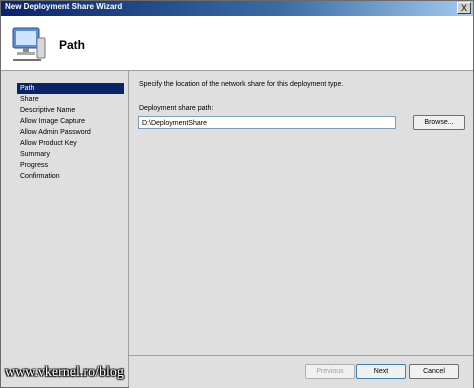  Describe the element at coordinates (72, 45) in the screenshot. I see `page-title: Path` at that location.